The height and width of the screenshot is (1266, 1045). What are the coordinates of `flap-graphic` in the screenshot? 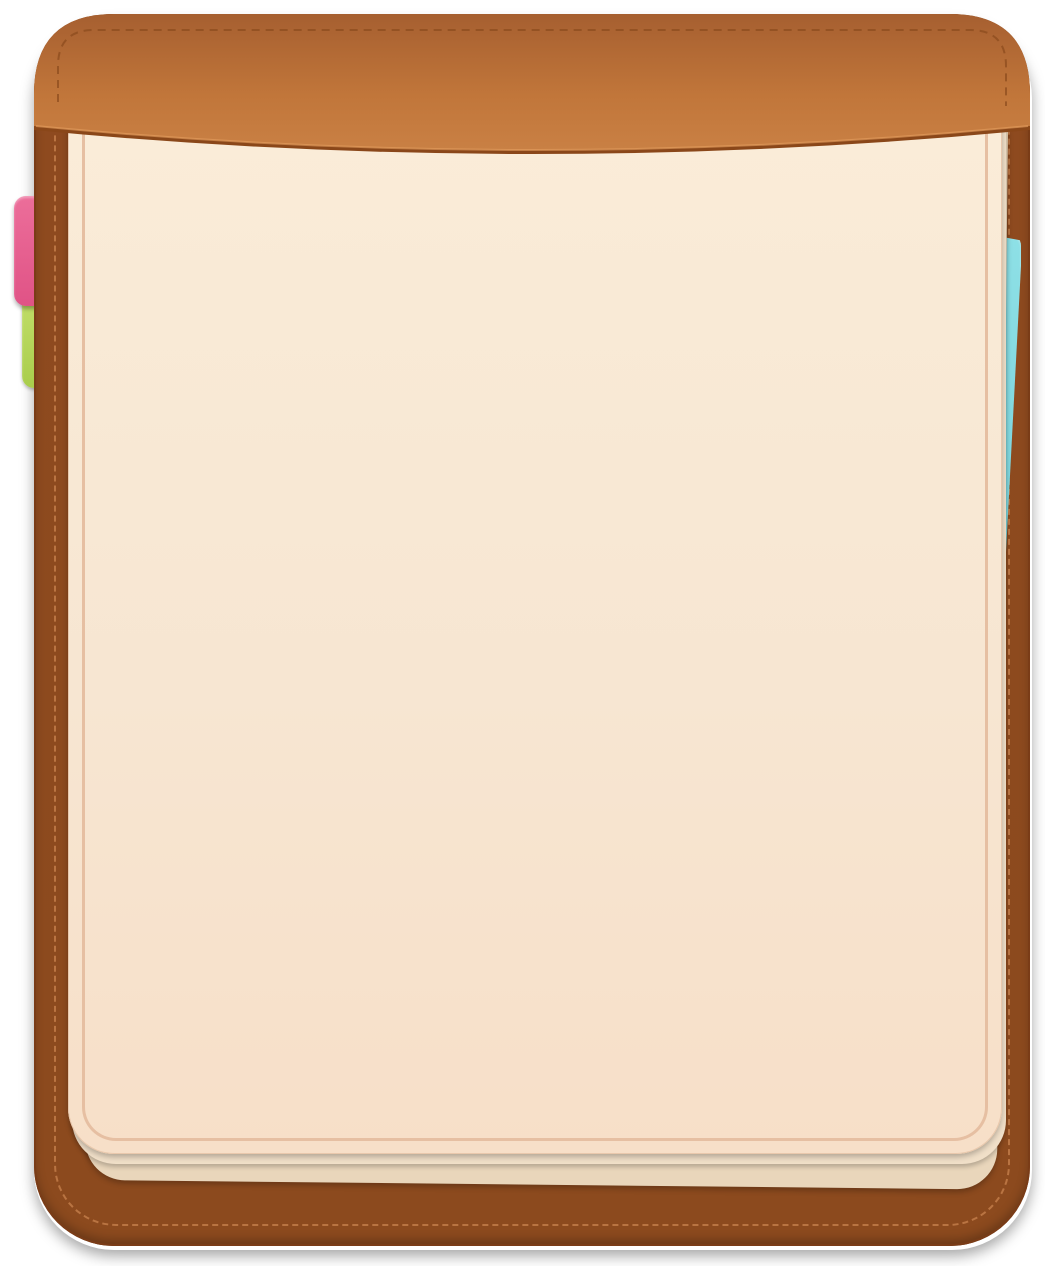 It's located at (532, 84).